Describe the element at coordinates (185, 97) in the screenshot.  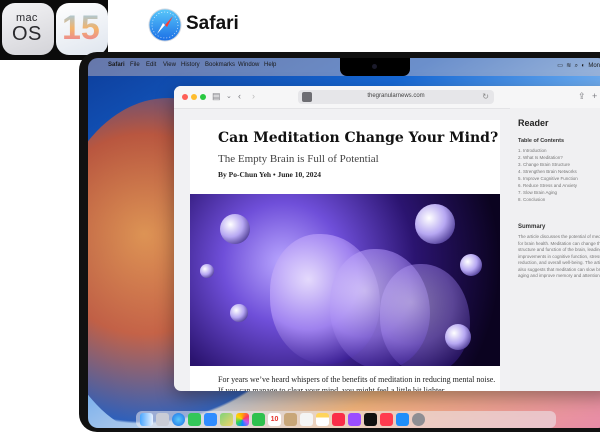
I see `close-window-button` at that location.